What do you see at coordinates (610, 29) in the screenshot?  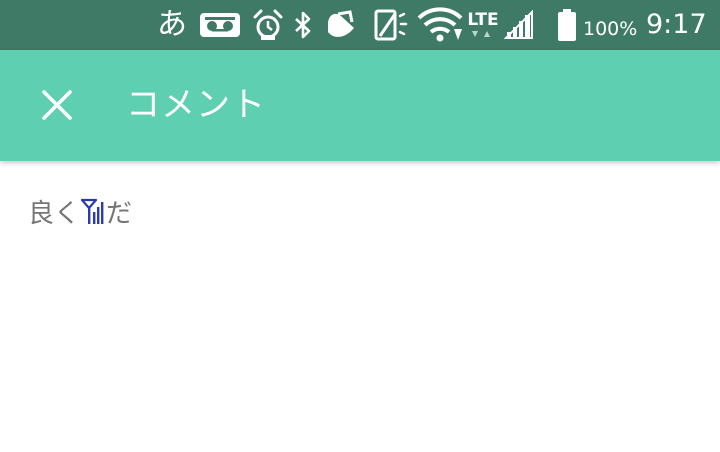 I see `battery-percentage: 100%` at bounding box center [610, 29].